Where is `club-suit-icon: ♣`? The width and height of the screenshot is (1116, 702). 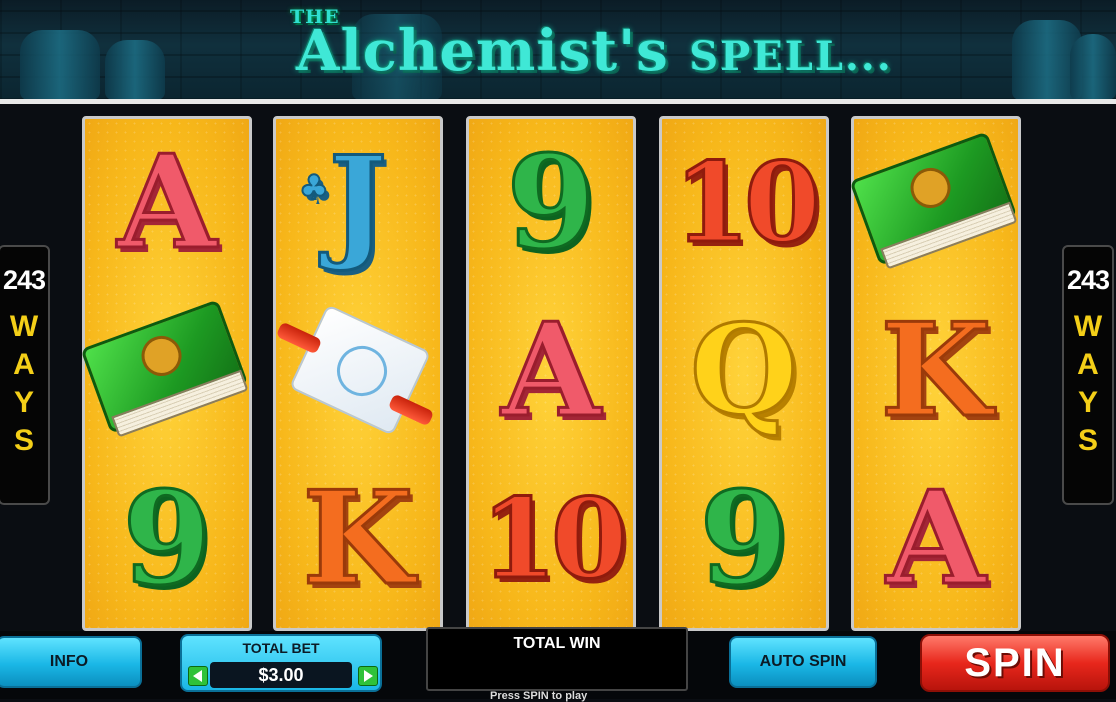
club-suit-icon: ♣ is located at coordinates (314, 188).